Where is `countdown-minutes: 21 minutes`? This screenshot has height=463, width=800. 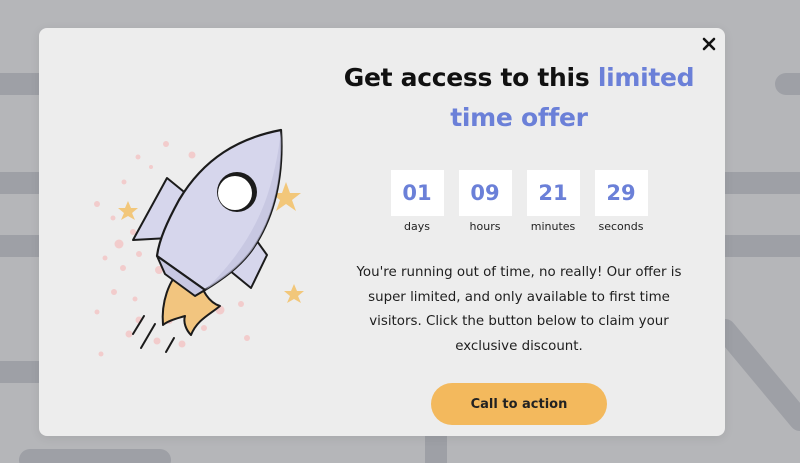 countdown-minutes: 21 minutes is located at coordinates (553, 201).